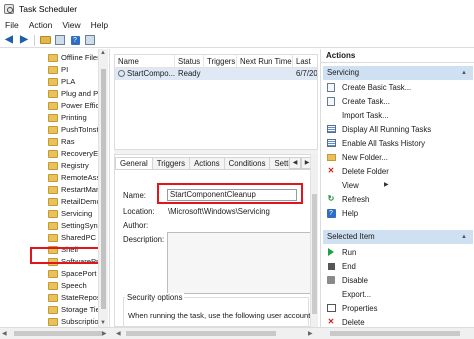 This screenshot has height=339, width=474. What do you see at coordinates (341, 252) in the screenshot?
I see `action-run: Run` at bounding box center [341, 252].